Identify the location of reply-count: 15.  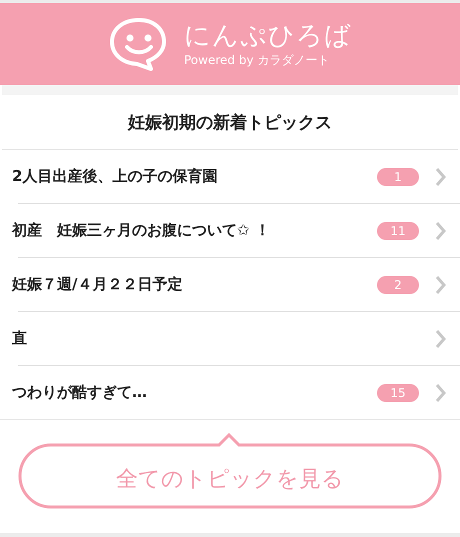
(398, 393).